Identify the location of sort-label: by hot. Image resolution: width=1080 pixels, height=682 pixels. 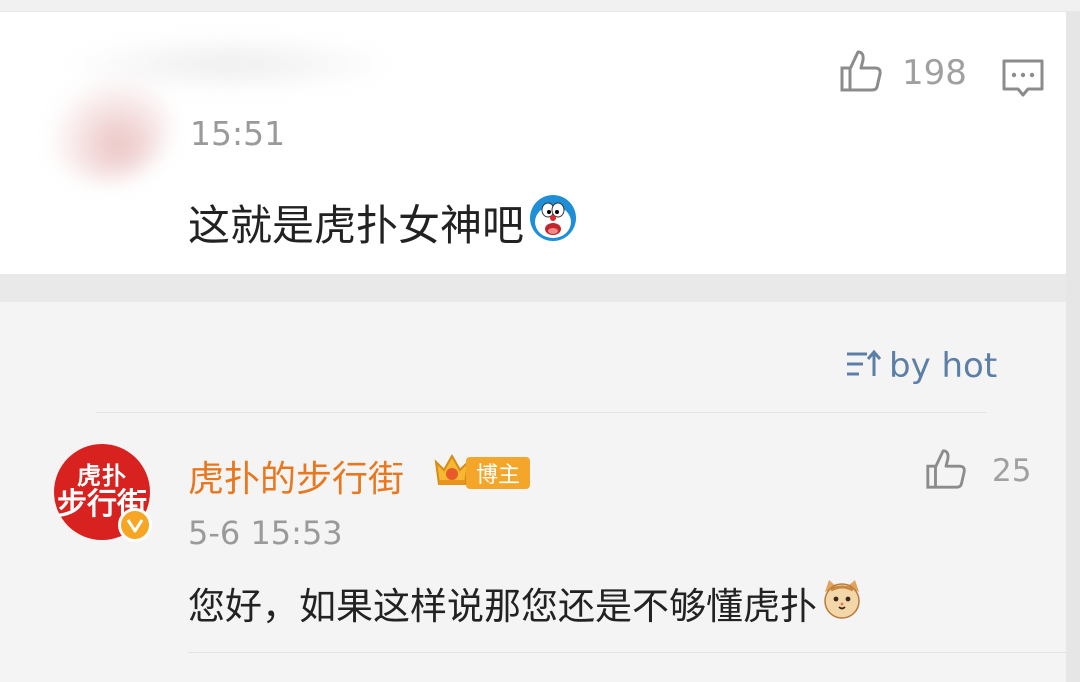
(943, 366).